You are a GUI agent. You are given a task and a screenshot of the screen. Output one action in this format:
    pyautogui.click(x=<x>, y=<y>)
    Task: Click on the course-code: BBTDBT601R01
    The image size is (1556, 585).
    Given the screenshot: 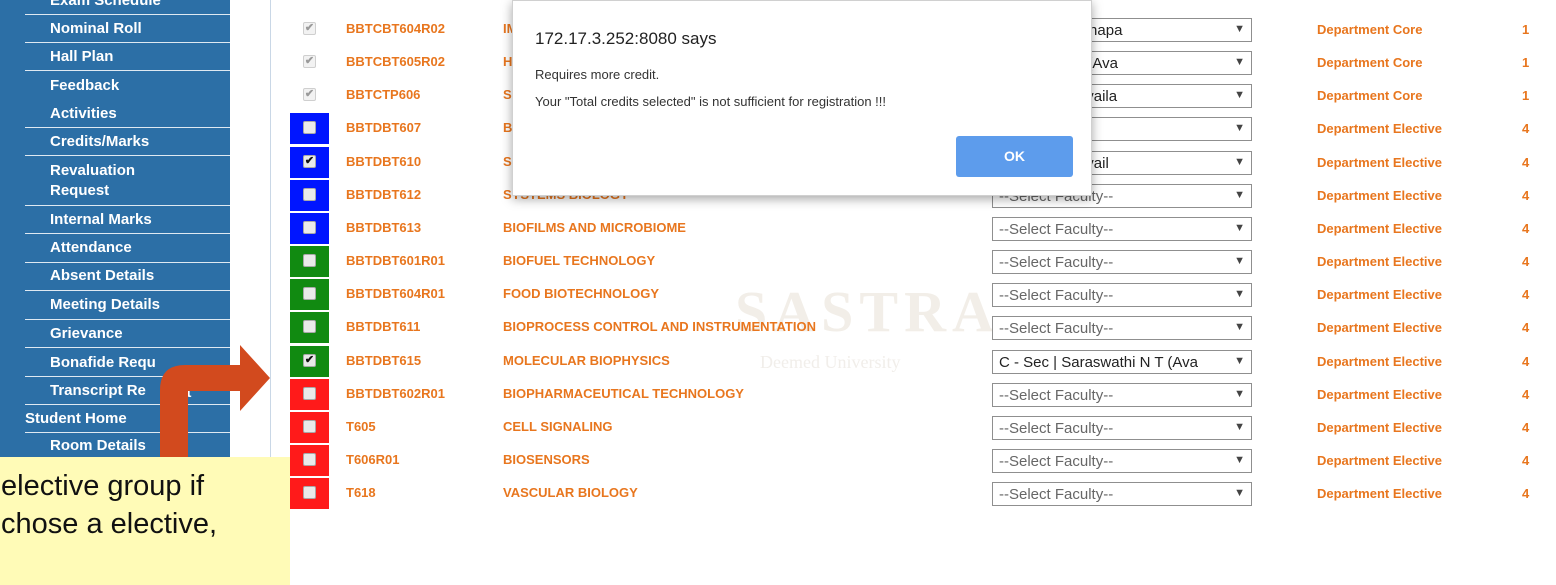 What is the action you would take?
    pyautogui.click(x=395, y=261)
    